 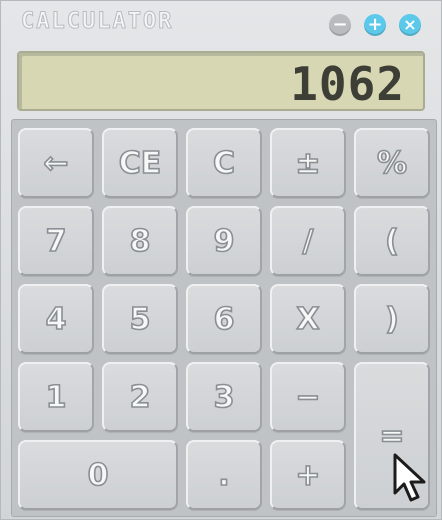 What do you see at coordinates (97, 22) in the screenshot?
I see `window-title: CALCULATOR` at bounding box center [97, 22].